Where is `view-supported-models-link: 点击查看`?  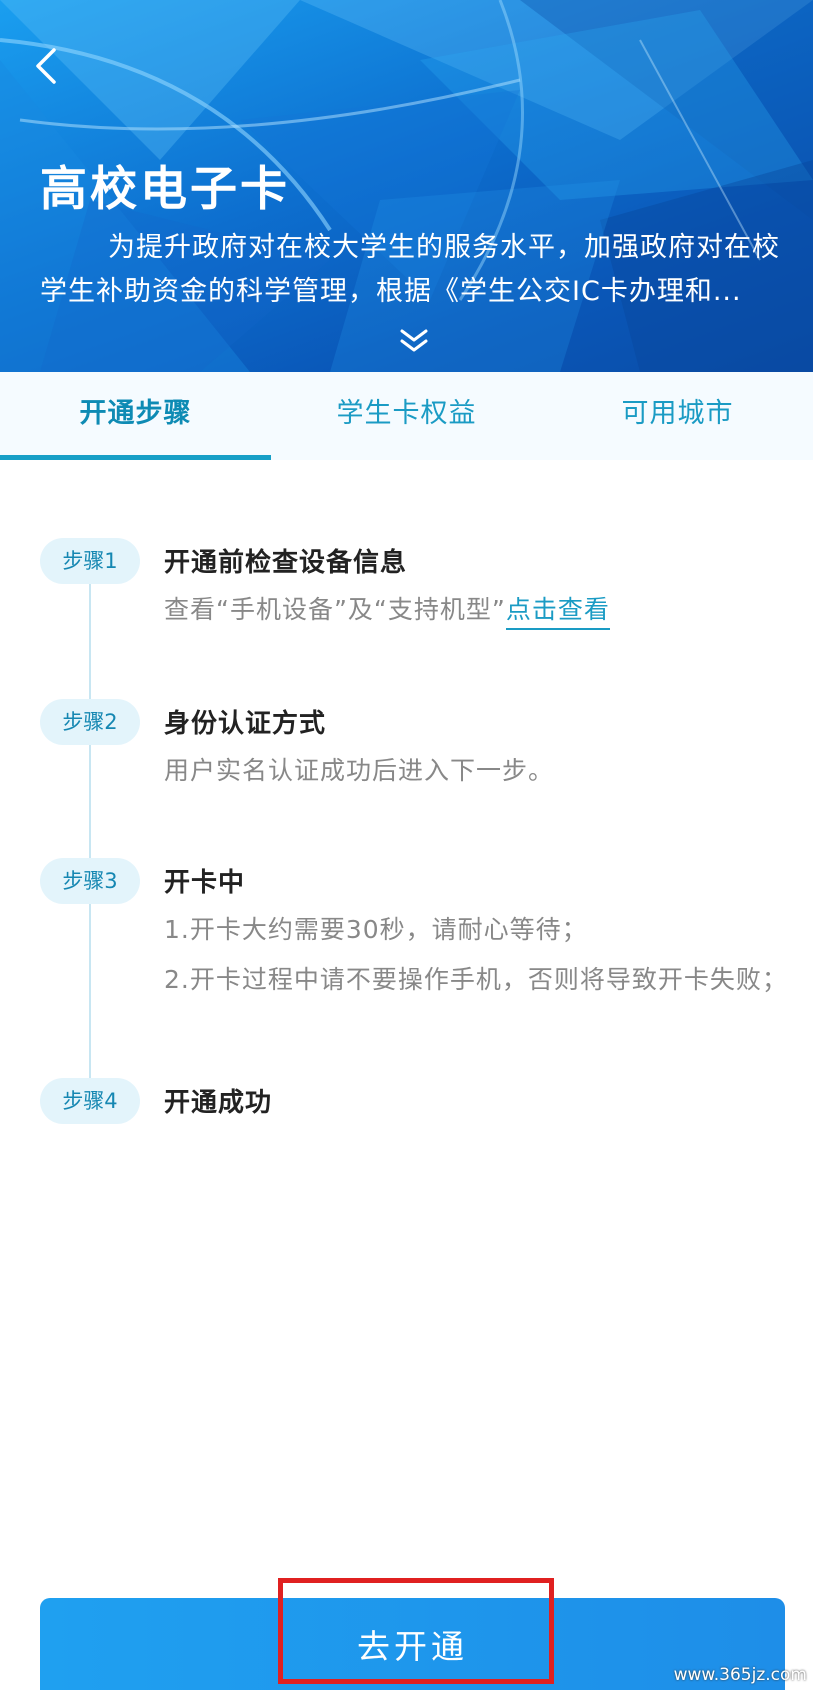 view-supported-models-link: 点击查看 is located at coordinates (557, 612).